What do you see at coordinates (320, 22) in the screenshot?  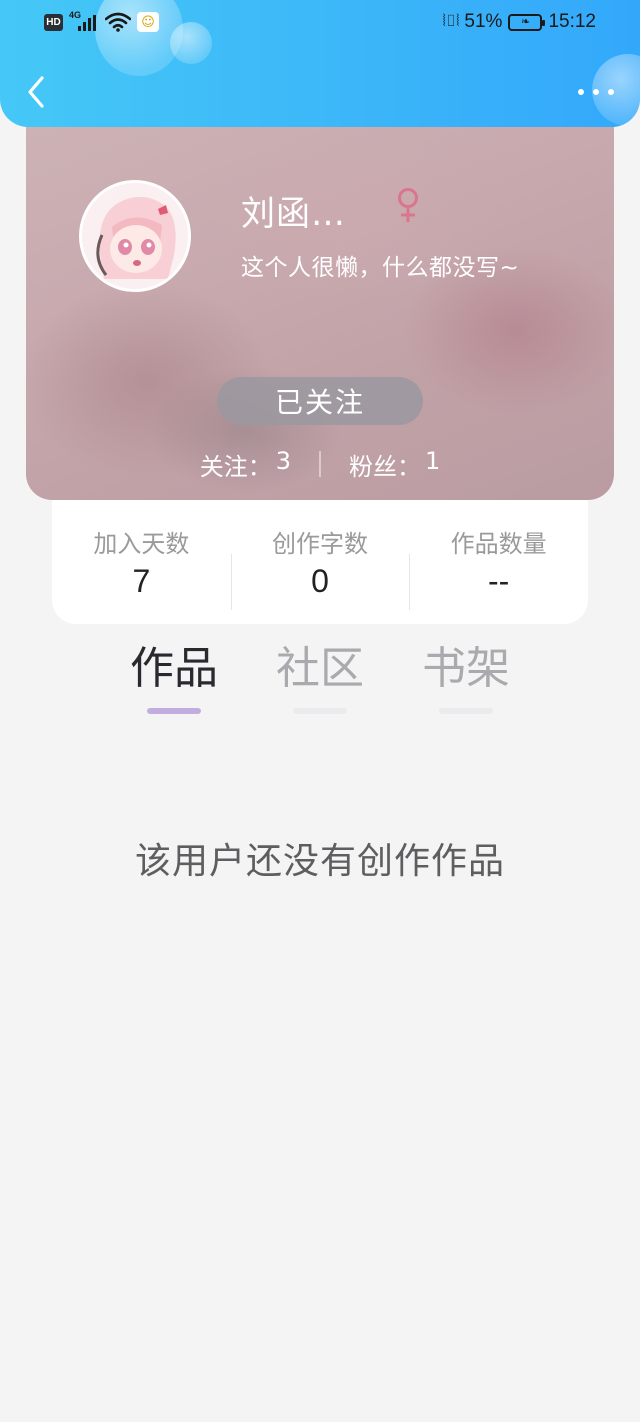 I see `status-bar: HD 4G ☺ ⦚▯⦚ 51% ❧ 15:12` at bounding box center [320, 22].